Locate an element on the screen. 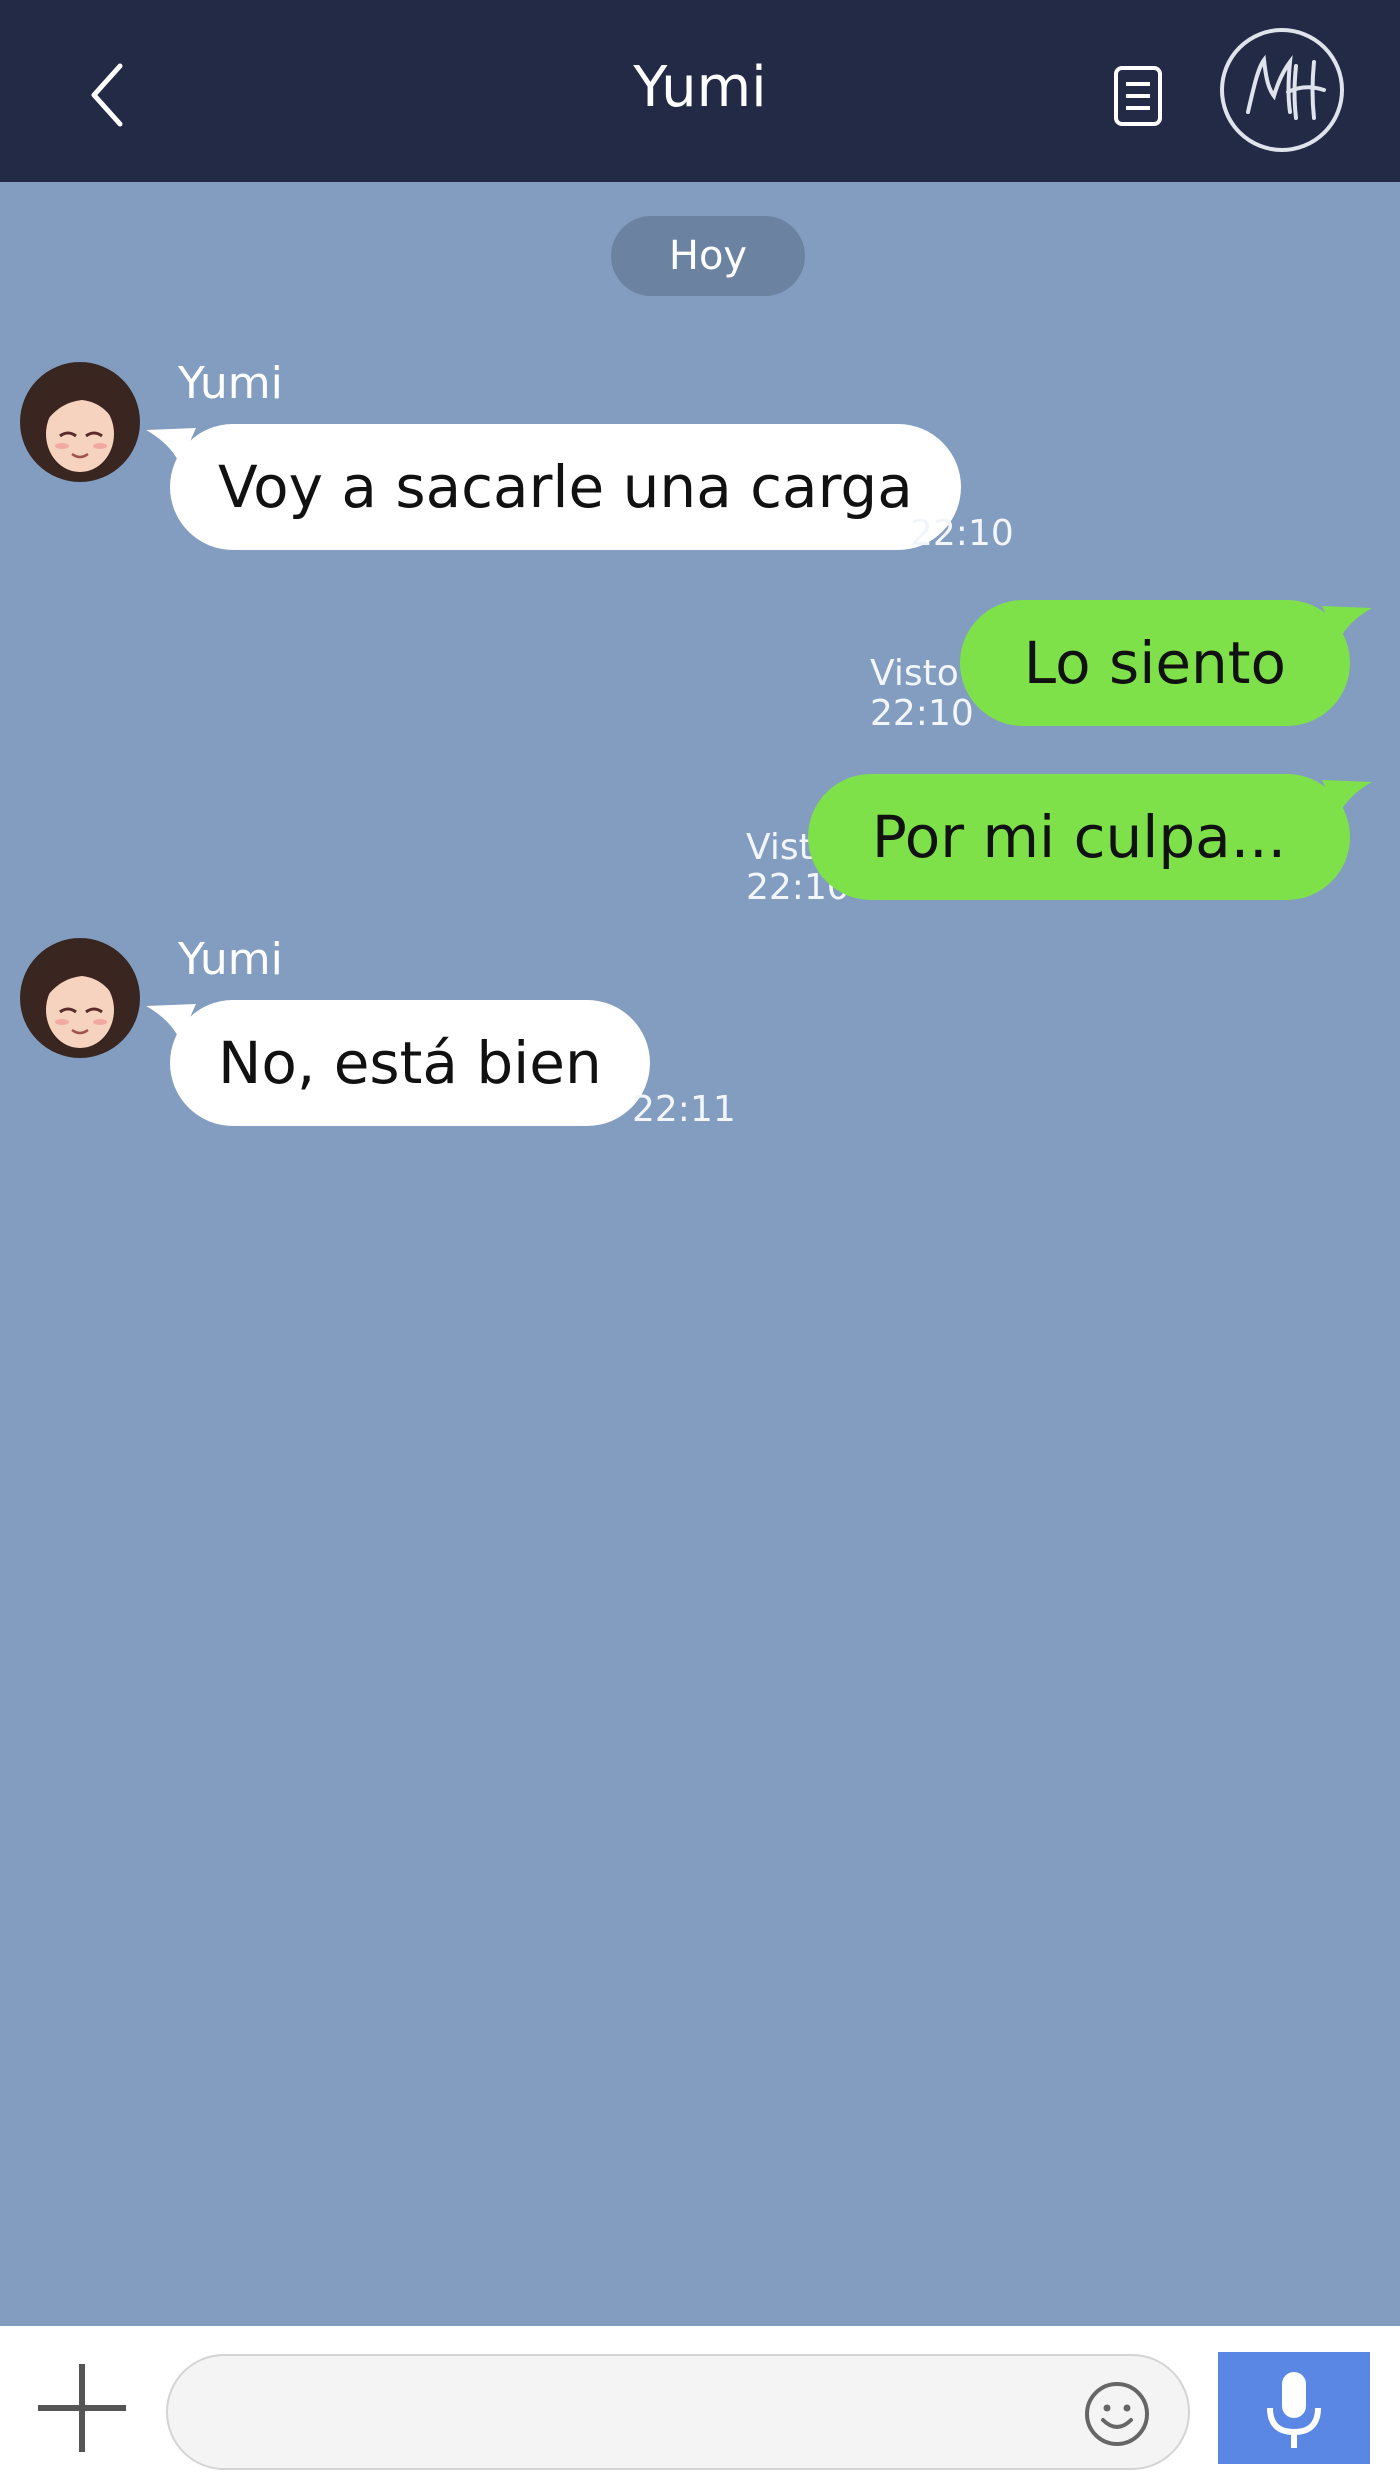 This screenshot has height=2489, width=1400. chat-header: Yumi is located at coordinates (700, 91).